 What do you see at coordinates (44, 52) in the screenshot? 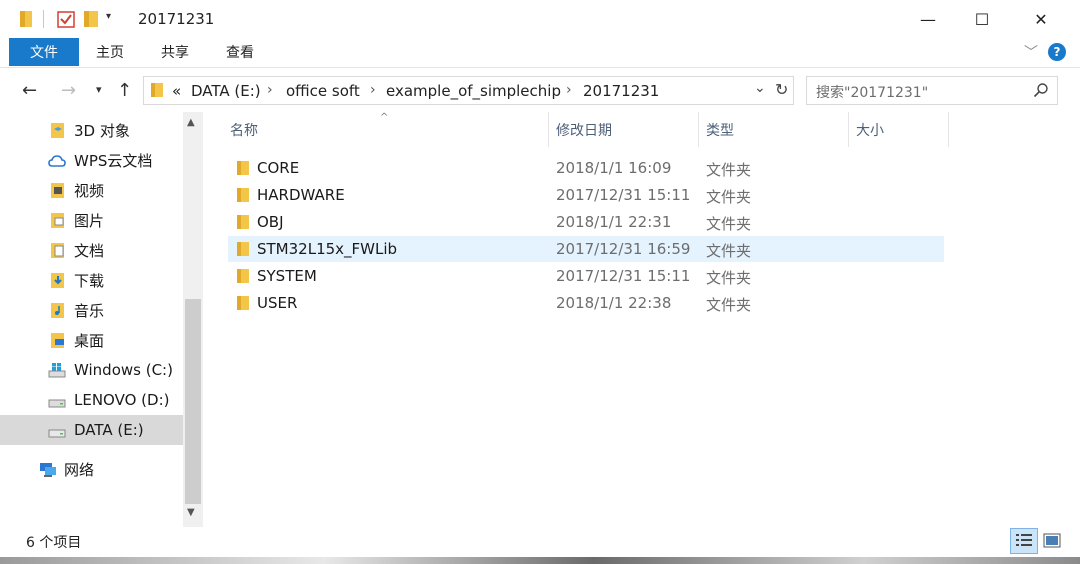
I see `tab-file: 文件` at bounding box center [44, 52].